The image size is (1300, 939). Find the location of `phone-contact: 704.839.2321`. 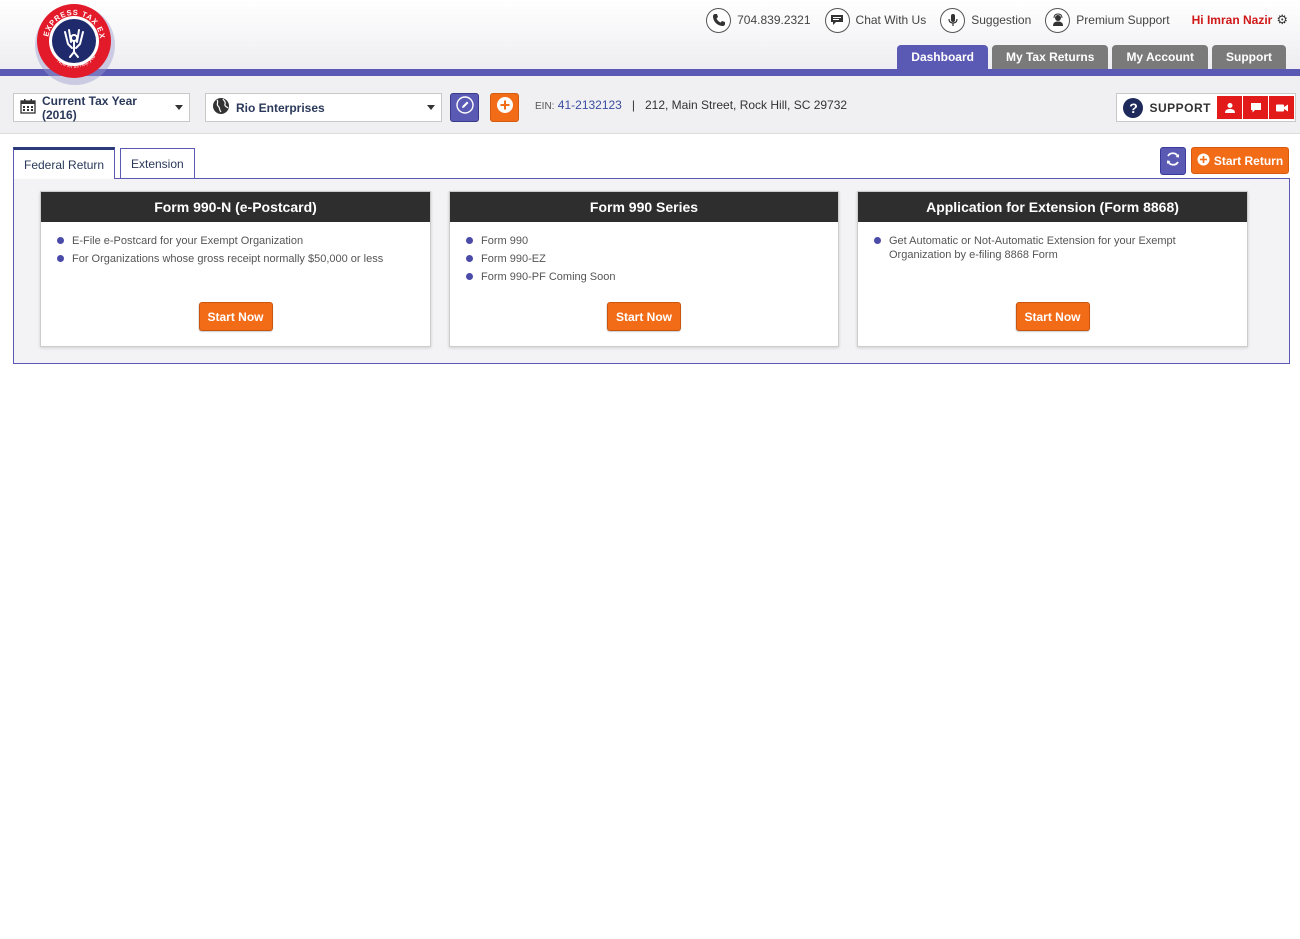

phone-contact: 704.839.2321 is located at coordinates (758, 20).